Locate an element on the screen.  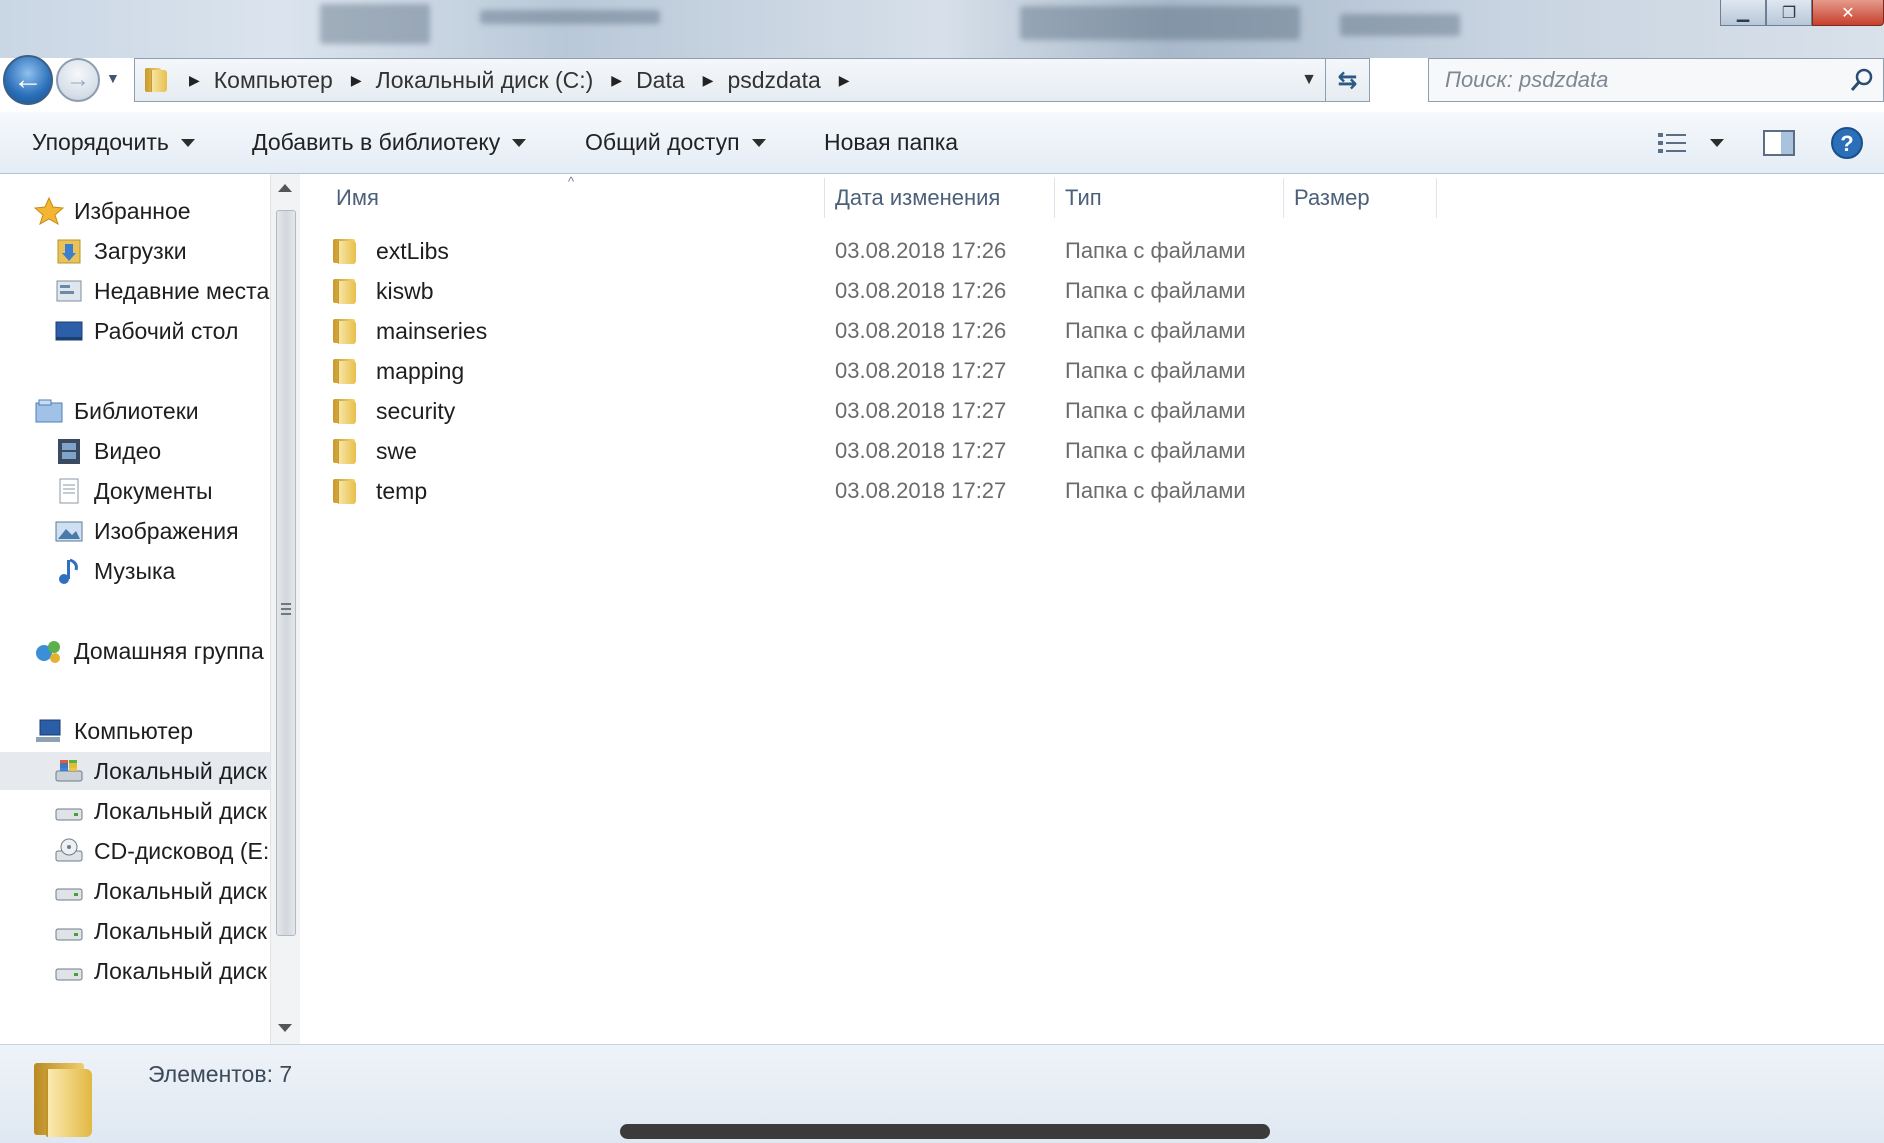
sidebar-item-cd-drive: CD-дисковод (E: is located at coordinates (161, 851).